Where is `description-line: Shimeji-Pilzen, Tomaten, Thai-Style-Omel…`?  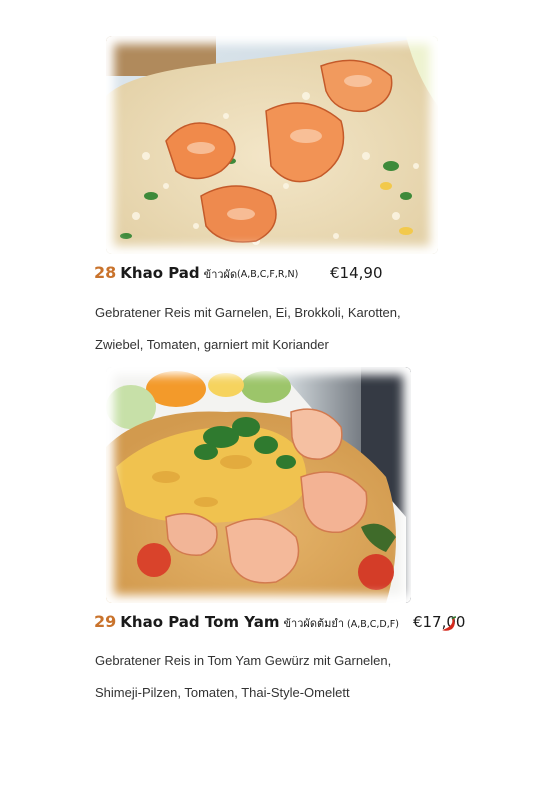
description-line: Shimeji-Pilzen, Tomaten, Thai-Style-Omel… is located at coordinates (222, 692).